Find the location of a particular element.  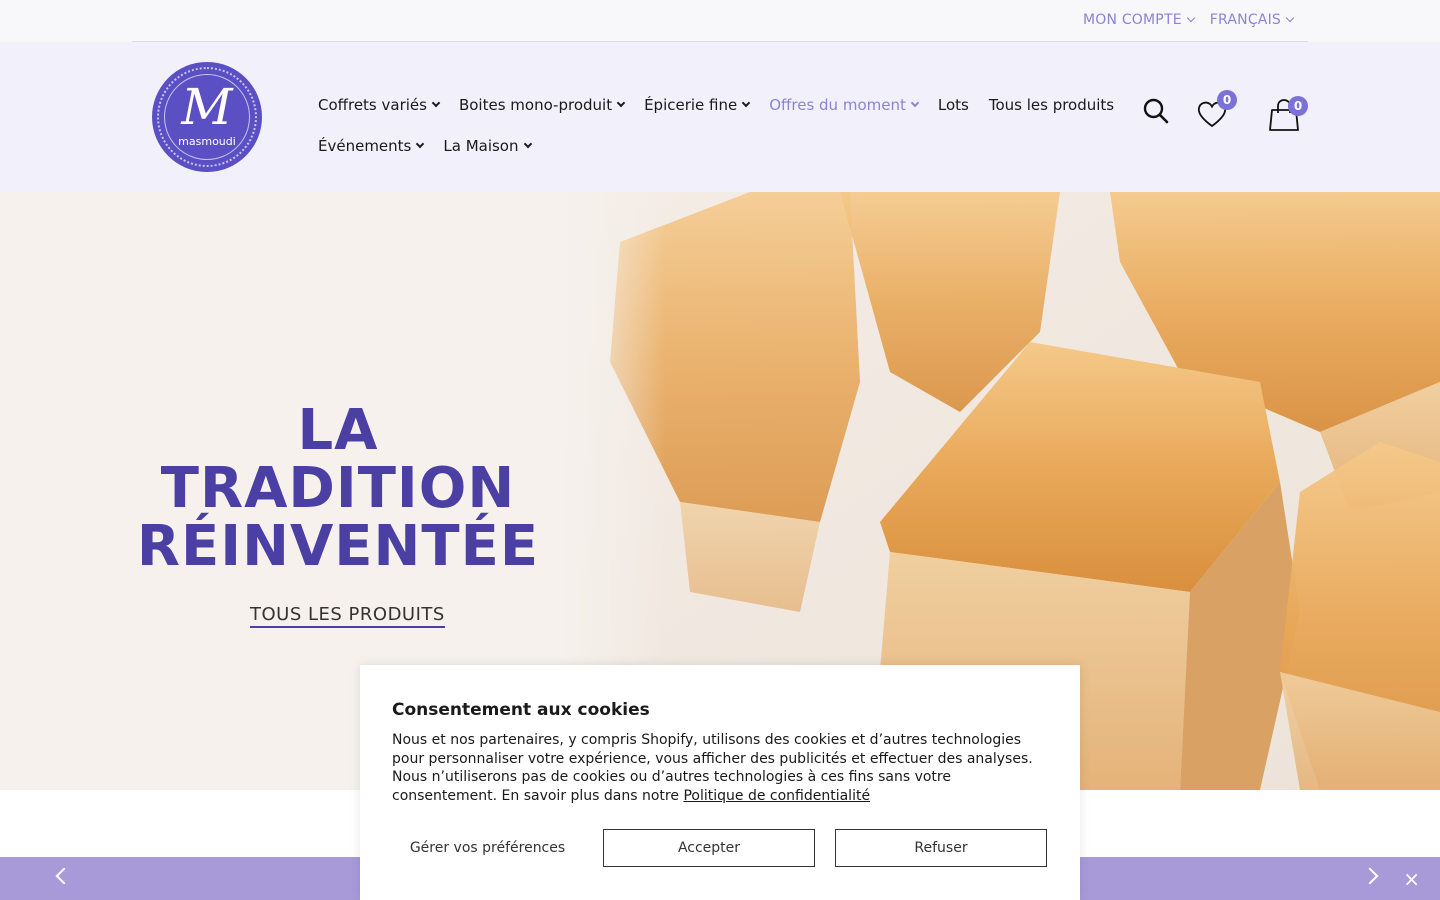

decline-button: Refuser is located at coordinates (941, 848).